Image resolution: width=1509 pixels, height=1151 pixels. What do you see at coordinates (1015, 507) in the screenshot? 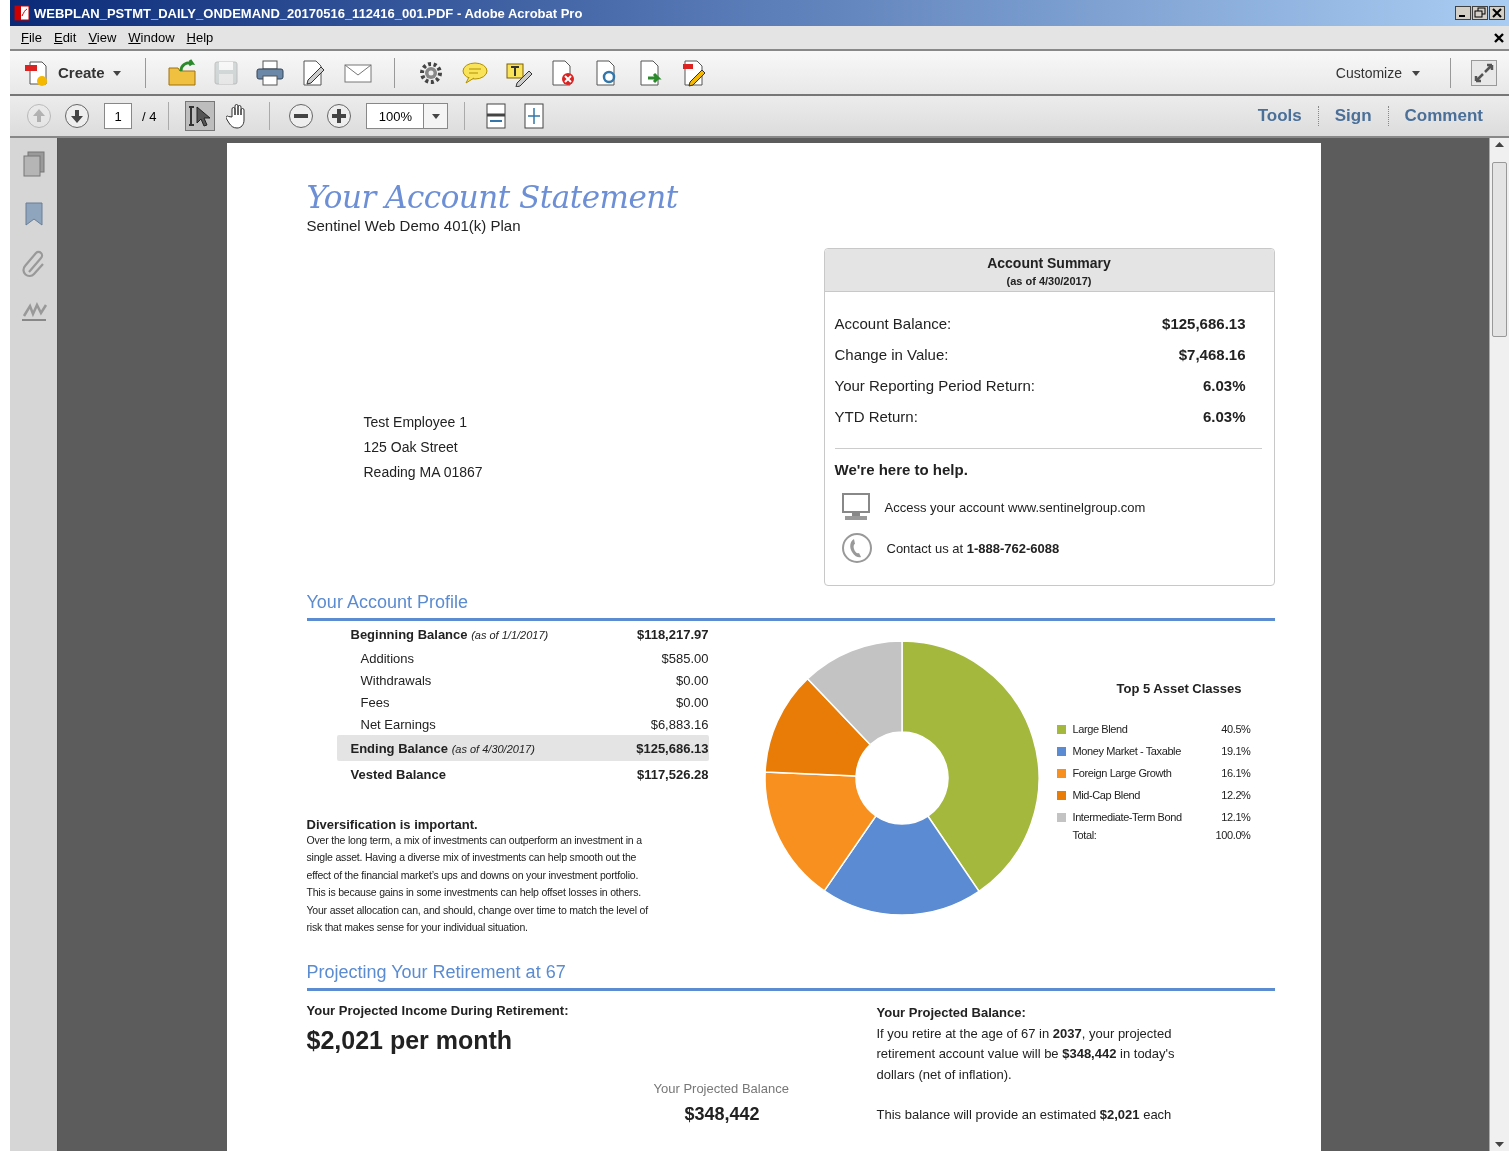
I see `contact-text: Access your account www.sentinelgroup.com` at bounding box center [1015, 507].